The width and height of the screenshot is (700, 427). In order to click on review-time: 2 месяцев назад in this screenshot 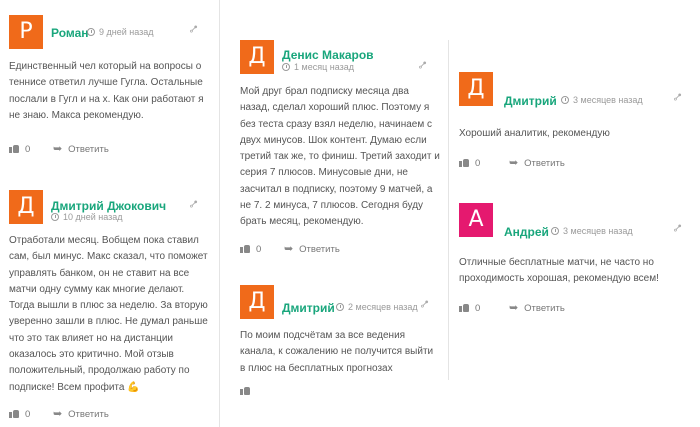, I will do `click(377, 307)`.